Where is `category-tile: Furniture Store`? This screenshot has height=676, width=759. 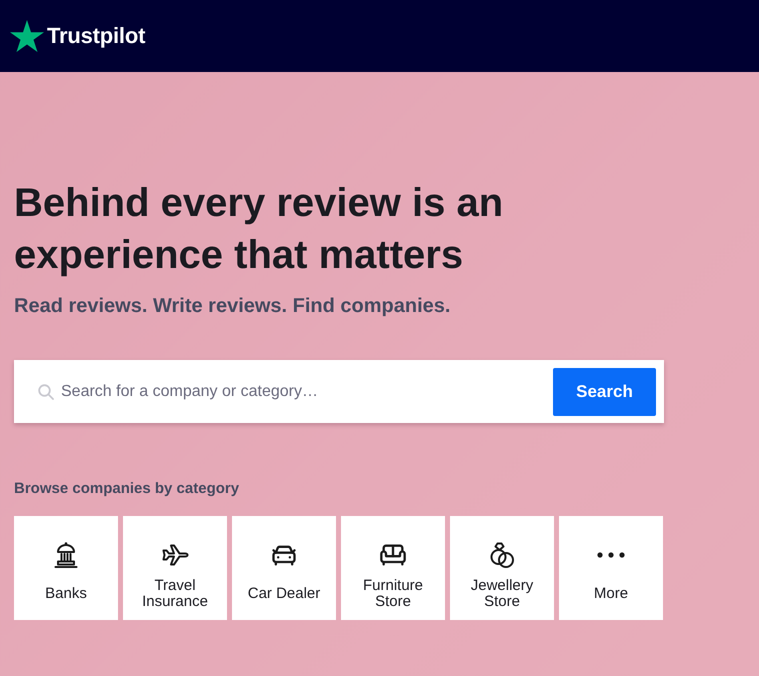 category-tile: Furniture Store is located at coordinates (393, 568).